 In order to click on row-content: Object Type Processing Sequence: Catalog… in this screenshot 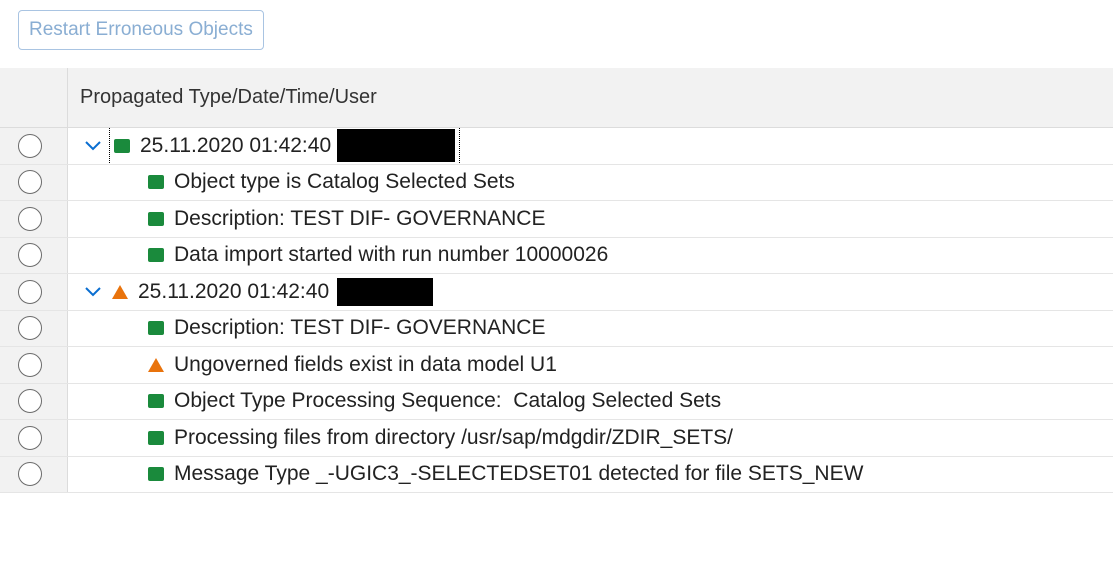, I will do `click(590, 402)`.